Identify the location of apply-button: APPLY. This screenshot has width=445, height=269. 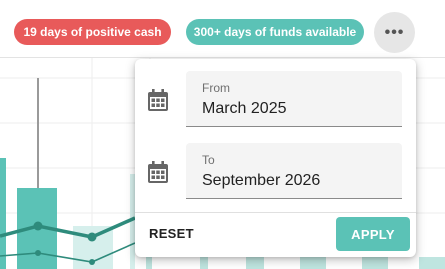
(373, 234).